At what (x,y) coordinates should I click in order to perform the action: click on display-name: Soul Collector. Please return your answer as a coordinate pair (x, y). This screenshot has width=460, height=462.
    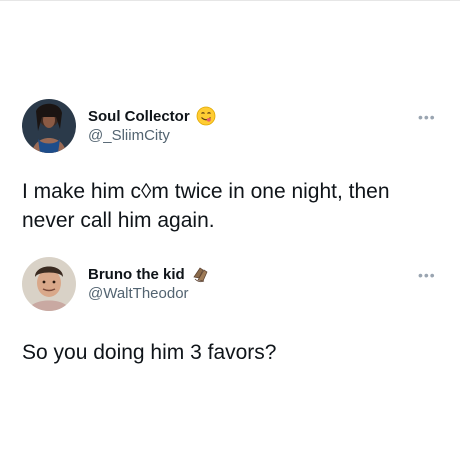
    Looking at the image, I should click on (139, 116).